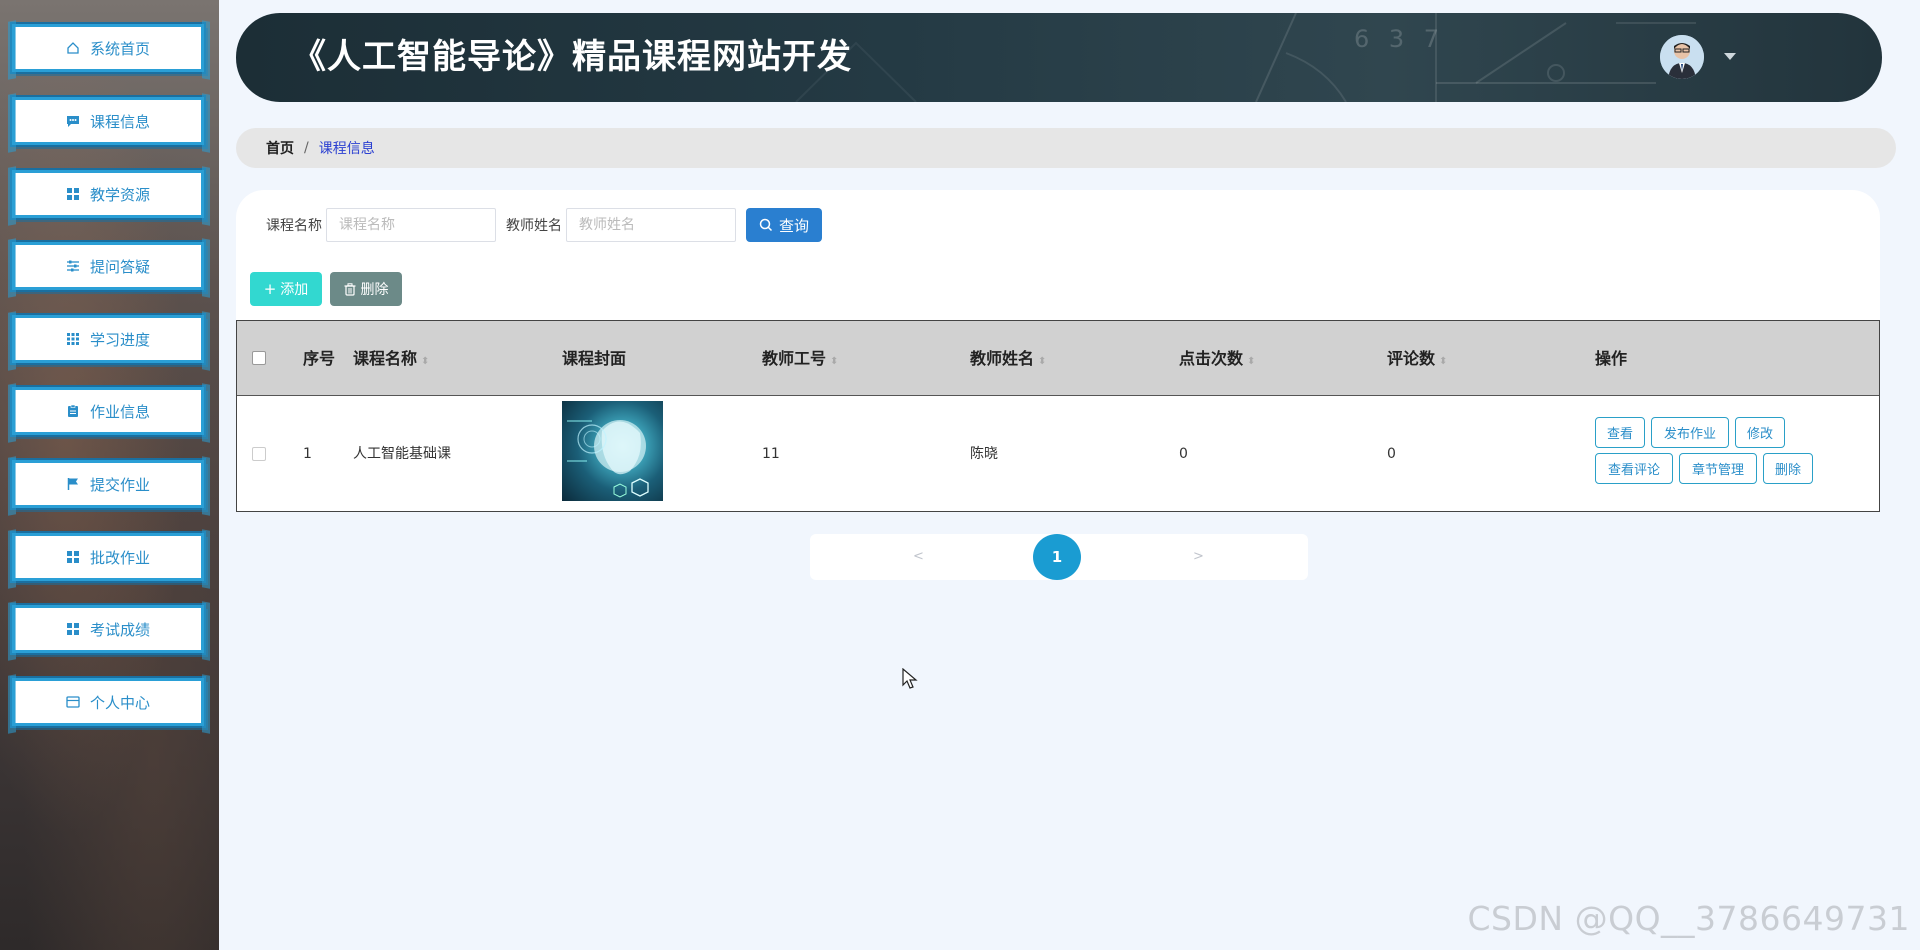 This screenshot has width=1920, height=950. What do you see at coordinates (1058, 358) in the screenshot?
I see `table-header: 序号 课程名称 ⬍ 课程封面 教师工号 ⬍ 教师姓名 ⬍ 点击次数 ⬍ 评论数 ⬍ 操作` at bounding box center [1058, 358].